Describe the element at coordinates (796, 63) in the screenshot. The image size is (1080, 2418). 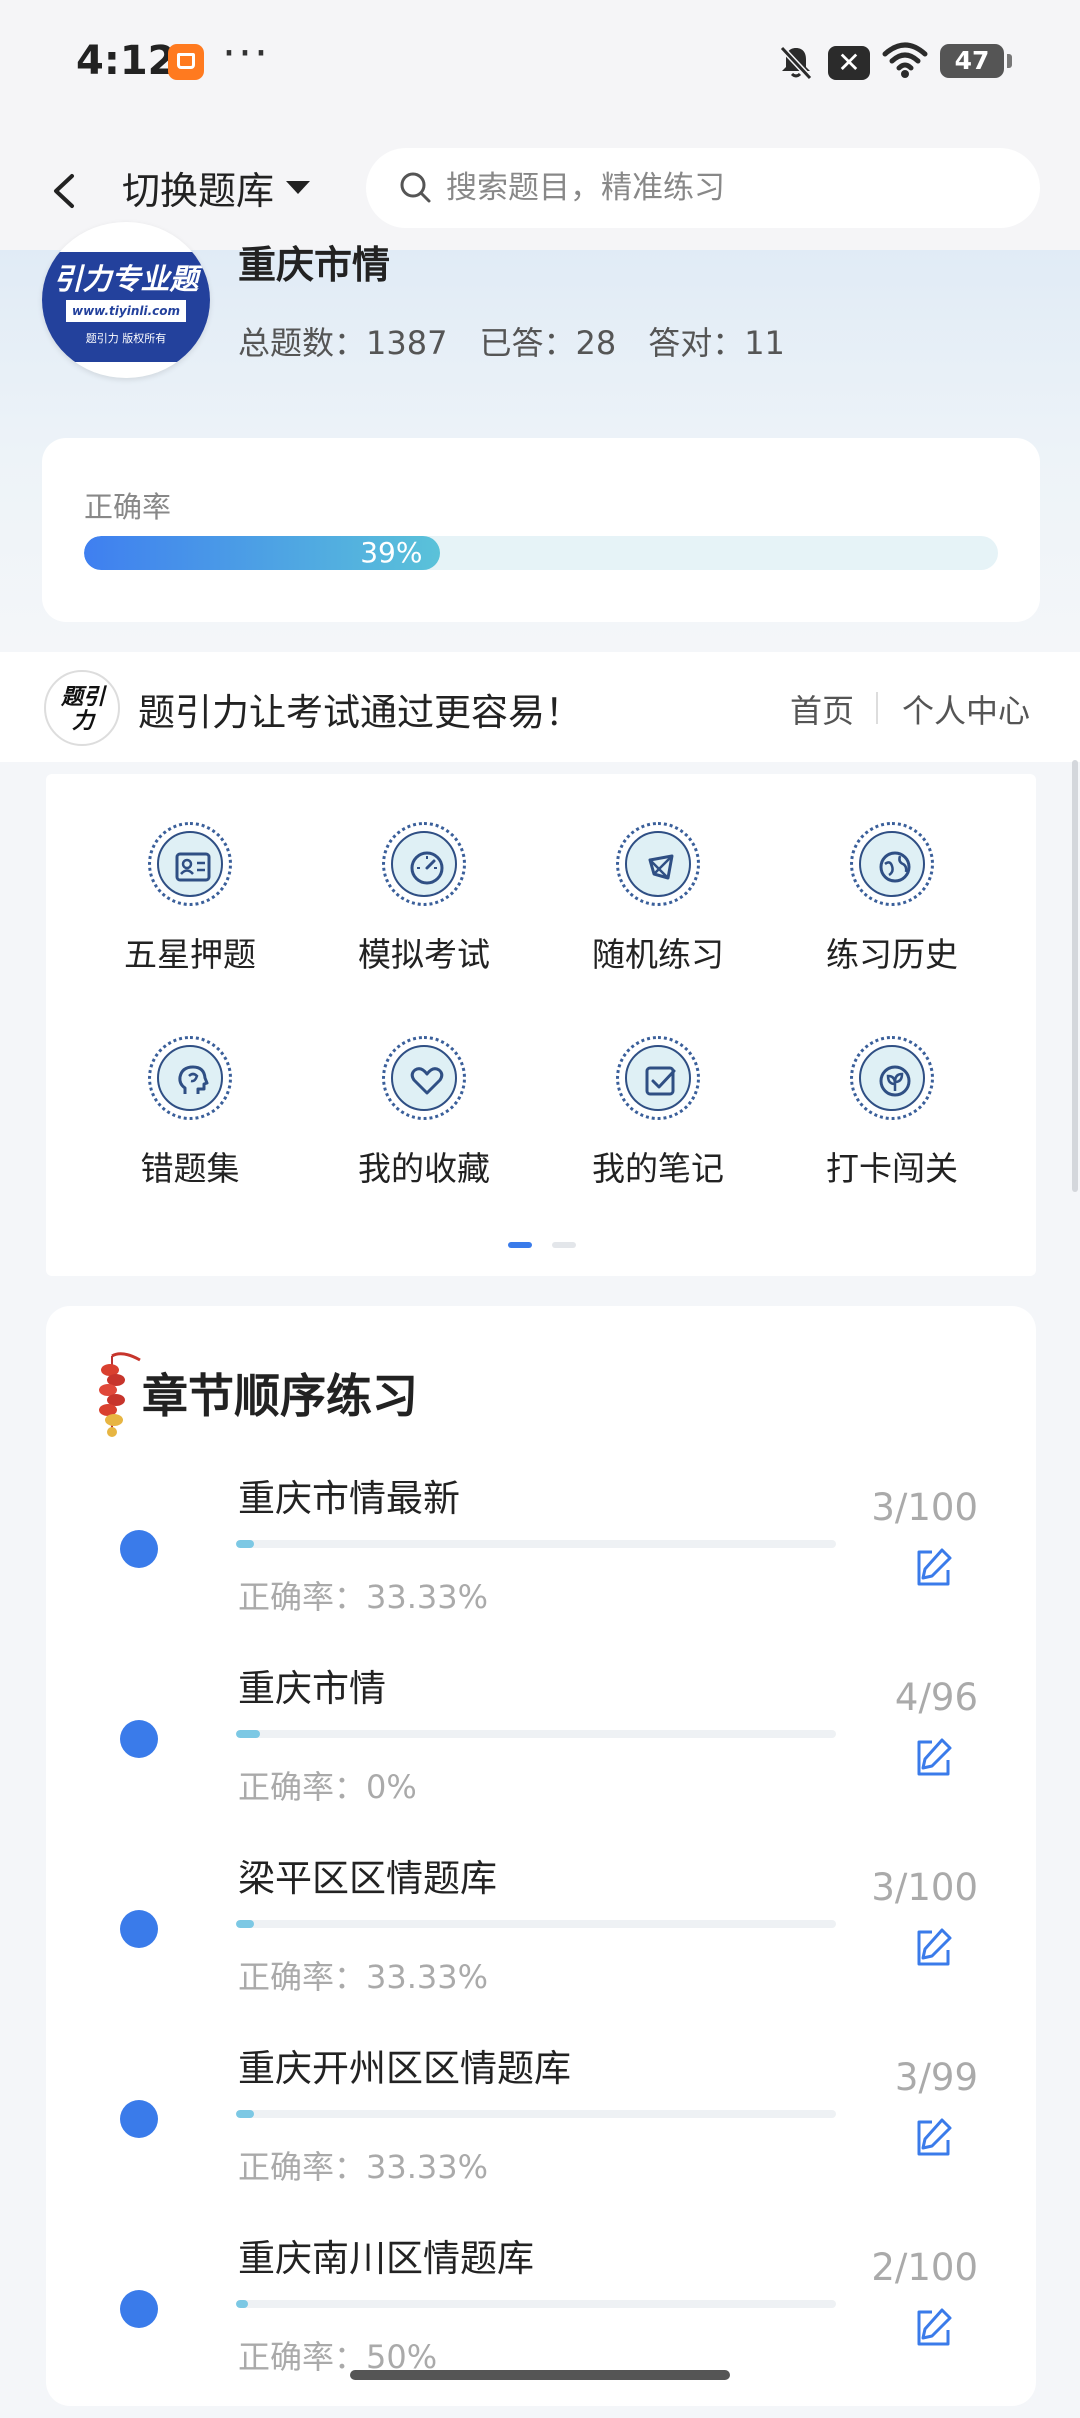
I see `bell-off-icon` at that location.